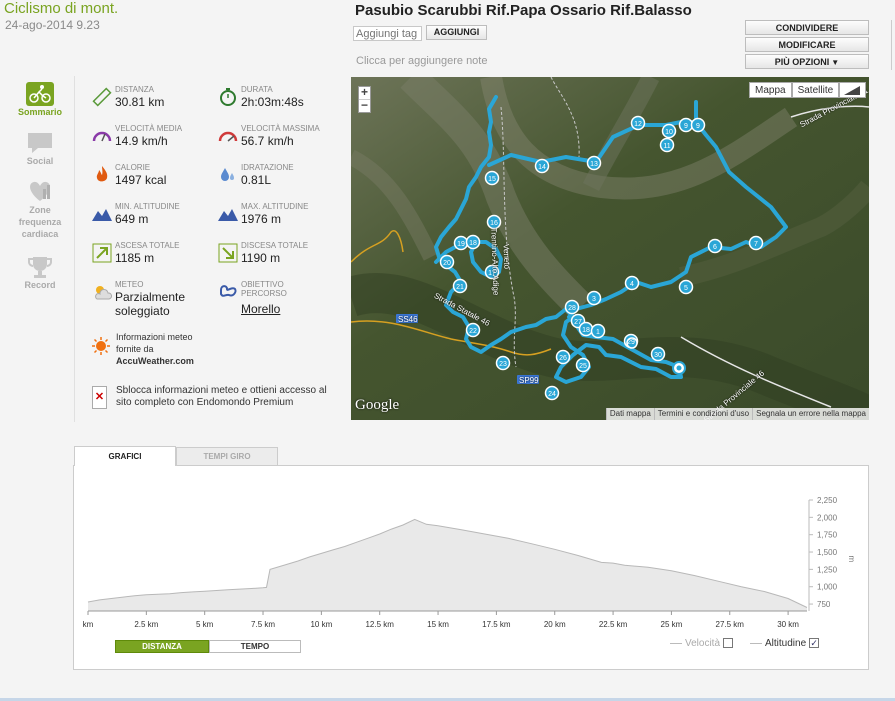 Image resolution: width=895 pixels, height=701 pixels. Describe the element at coordinates (827, 517) in the screenshot. I see `y-tick-label: 2,000` at that location.